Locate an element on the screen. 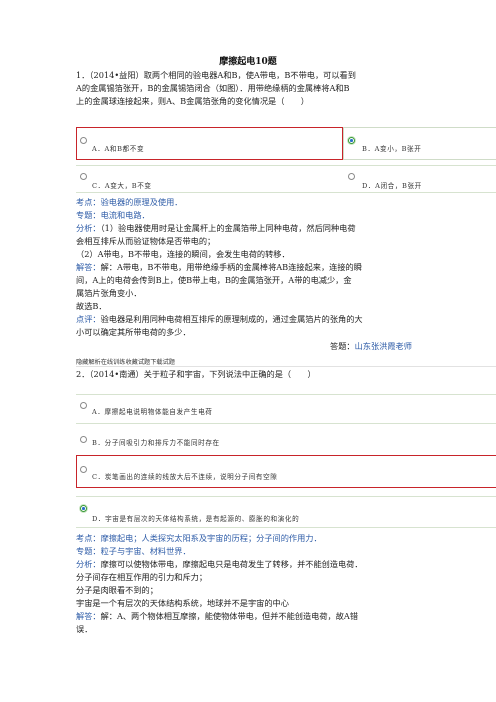 Image resolution: width=496 pixels, height=702 pixels. q2-radio-c is located at coordinates (83, 469).